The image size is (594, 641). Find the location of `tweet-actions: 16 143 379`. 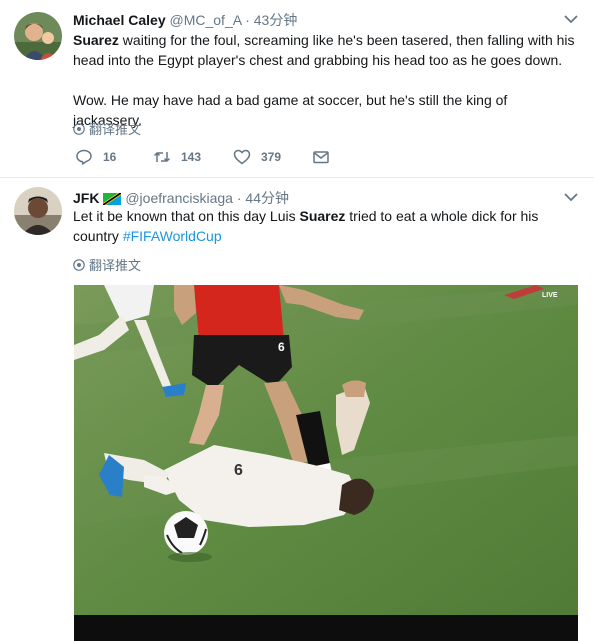

tweet-actions: 16 143 379 is located at coordinates (202, 157).